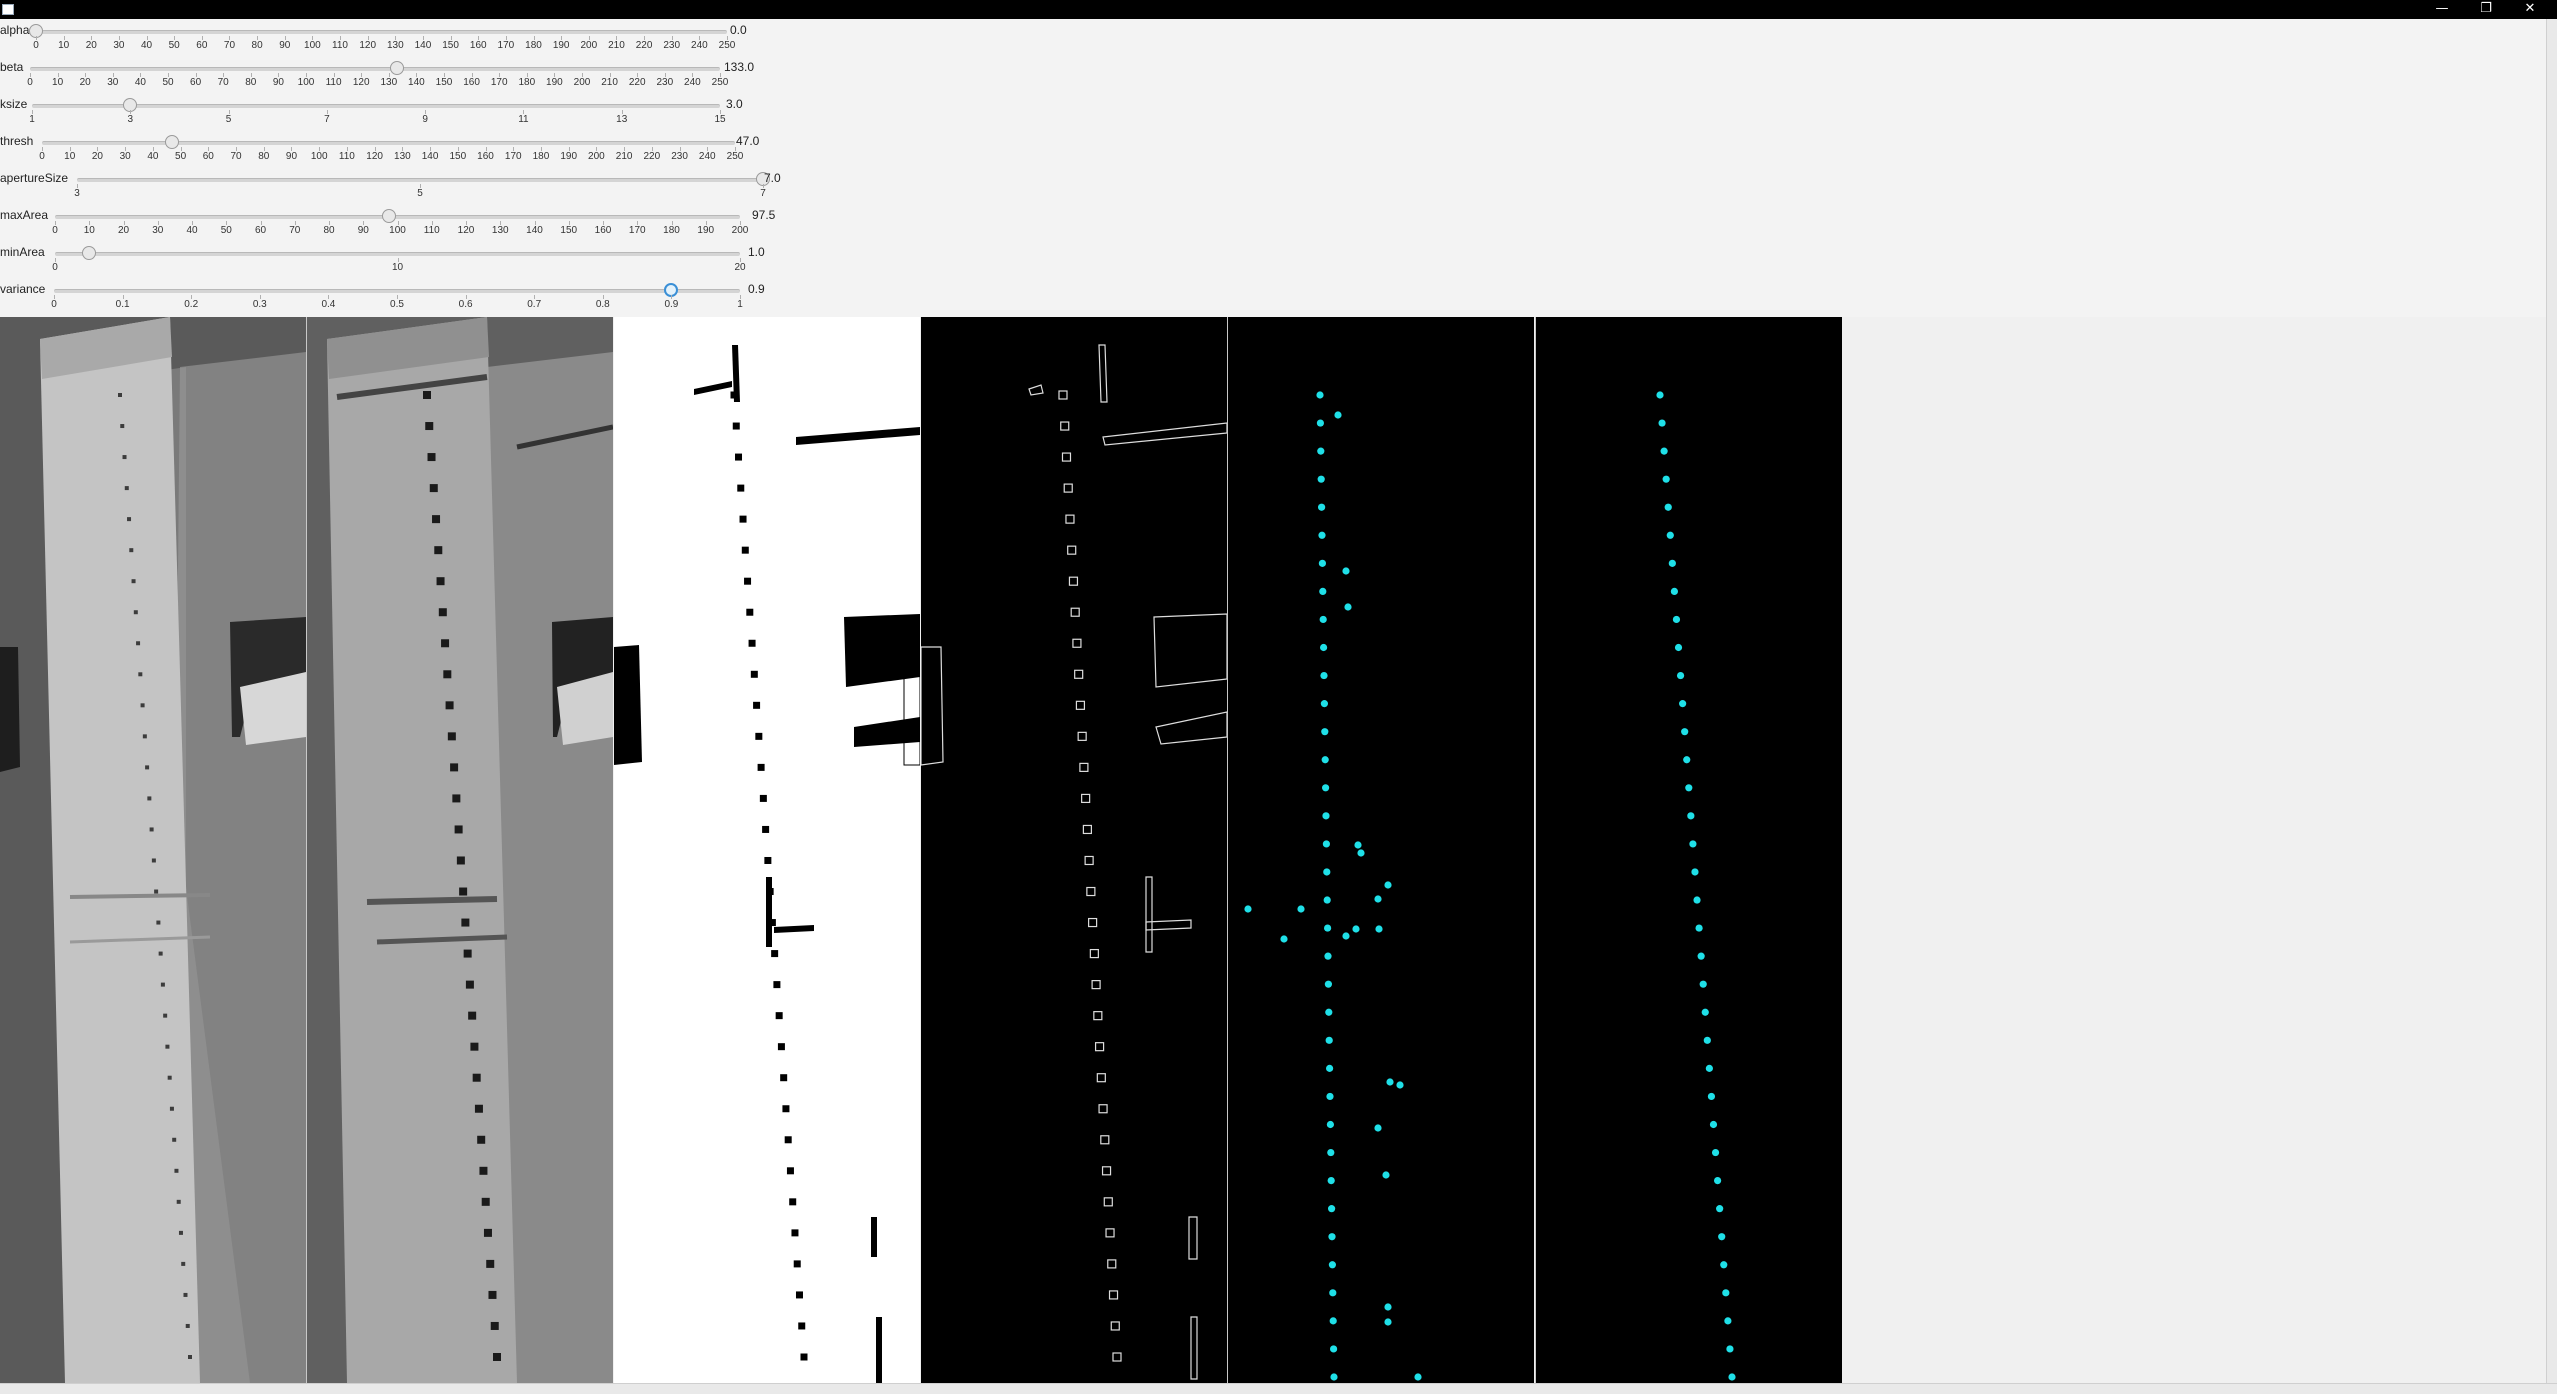  What do you see at coordinates (375, 68) in the screenshot?
I see `beta-slider` at bounding box center [375, 68].